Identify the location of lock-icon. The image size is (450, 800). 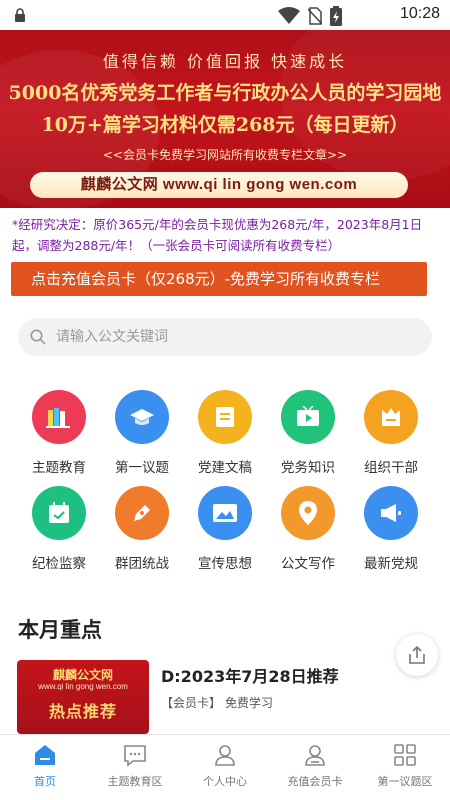
(20, 15).